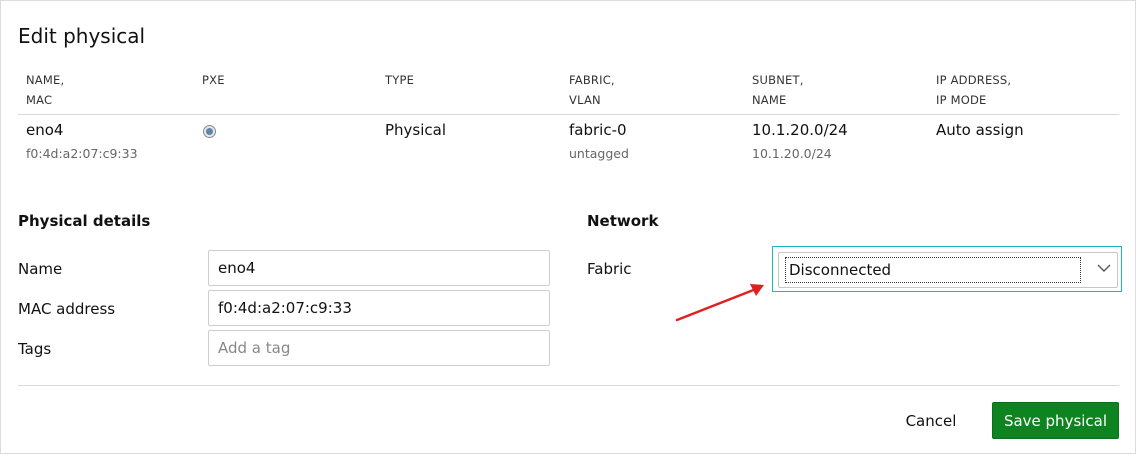 The width and height of the screenshot is (1138, 456). What do you see at coordinates (82, 36) in the screenshot?
I see `dialog-title: Edit physical` at bounding box center [82, 36].